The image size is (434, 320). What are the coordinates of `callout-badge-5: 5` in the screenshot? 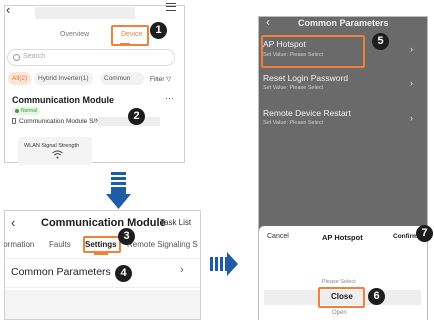 It's located at (380, 41).